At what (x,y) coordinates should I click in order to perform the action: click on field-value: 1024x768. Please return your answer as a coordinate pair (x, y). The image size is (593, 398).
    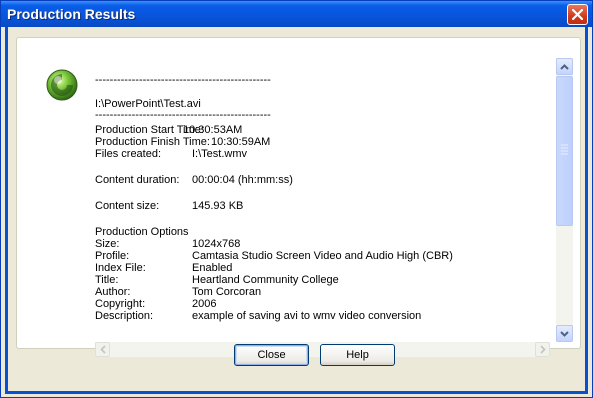
    Looking at the image, I should click on (216, 244).